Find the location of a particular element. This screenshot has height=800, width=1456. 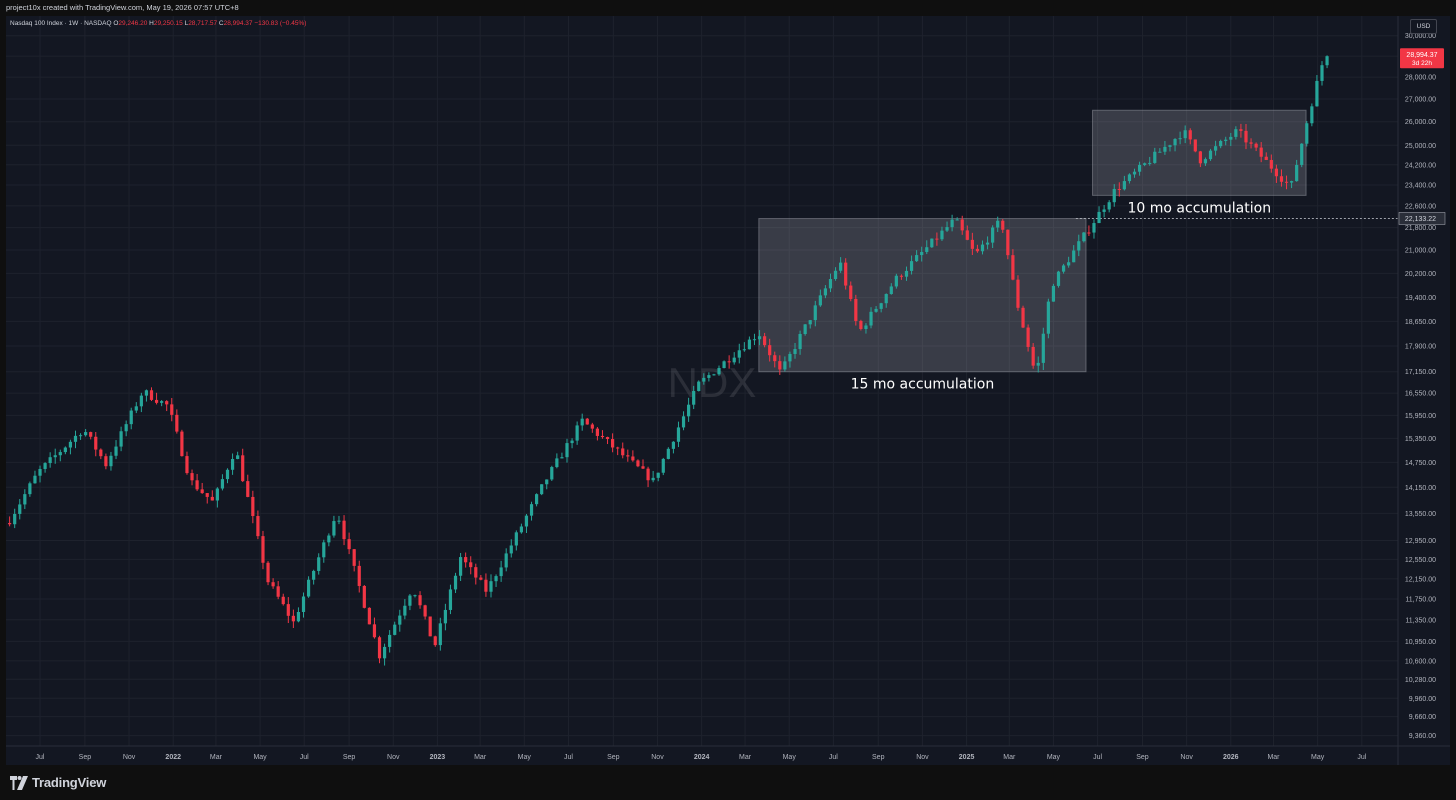

price-tick-label: 24,200.00 is located at coordinates (1420, 165).